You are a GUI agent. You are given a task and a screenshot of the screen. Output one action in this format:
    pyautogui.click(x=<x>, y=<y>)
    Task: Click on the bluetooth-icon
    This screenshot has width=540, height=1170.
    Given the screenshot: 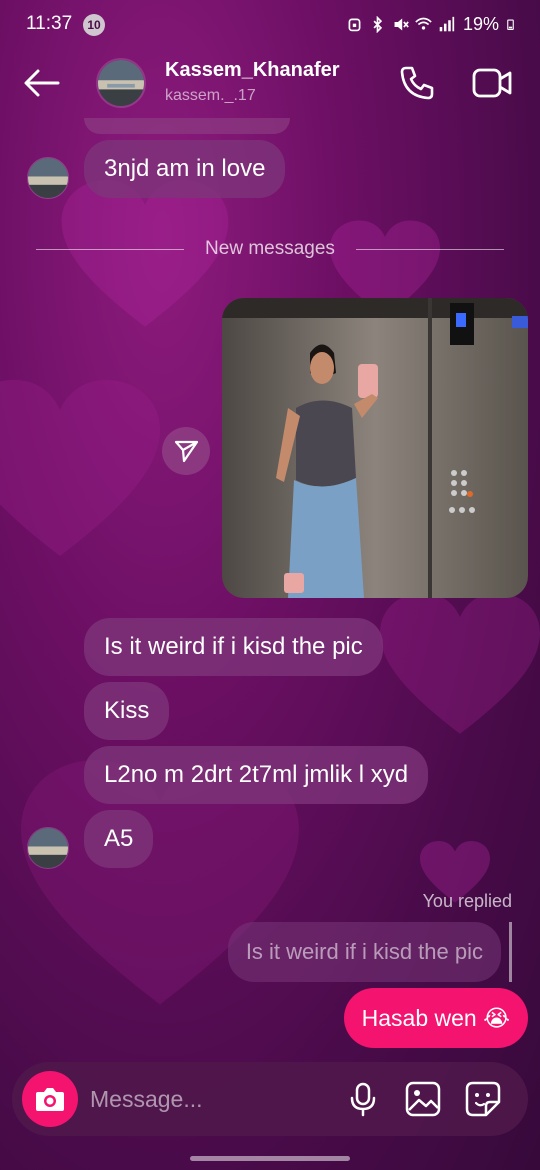 What is the action you would take?
    pyautogui.click(x=378, y=24)
    